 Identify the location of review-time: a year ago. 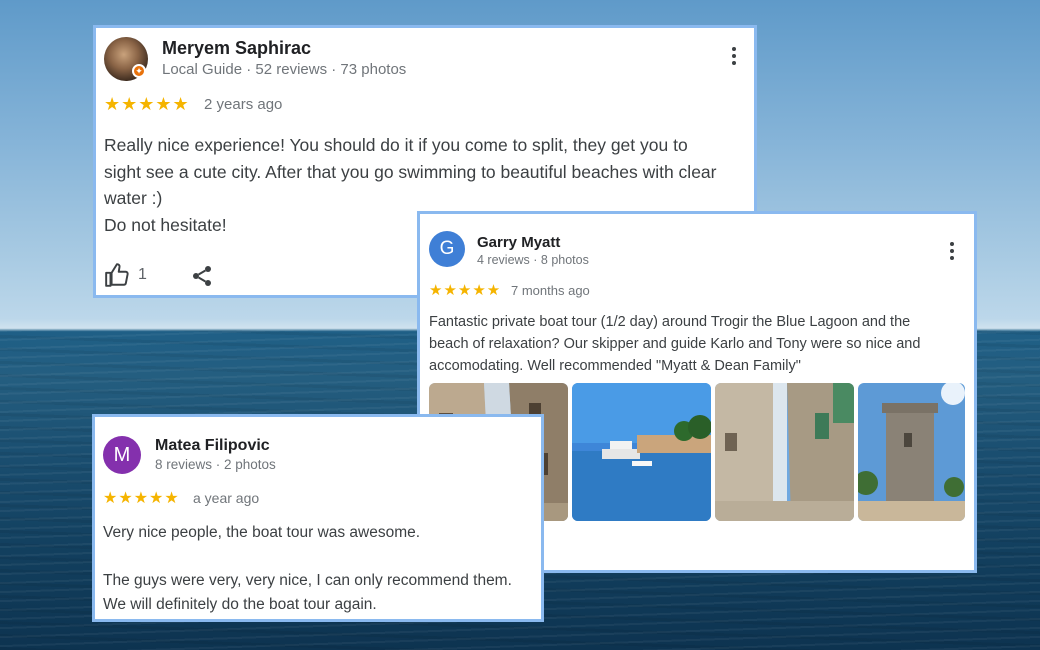
(226, 498).